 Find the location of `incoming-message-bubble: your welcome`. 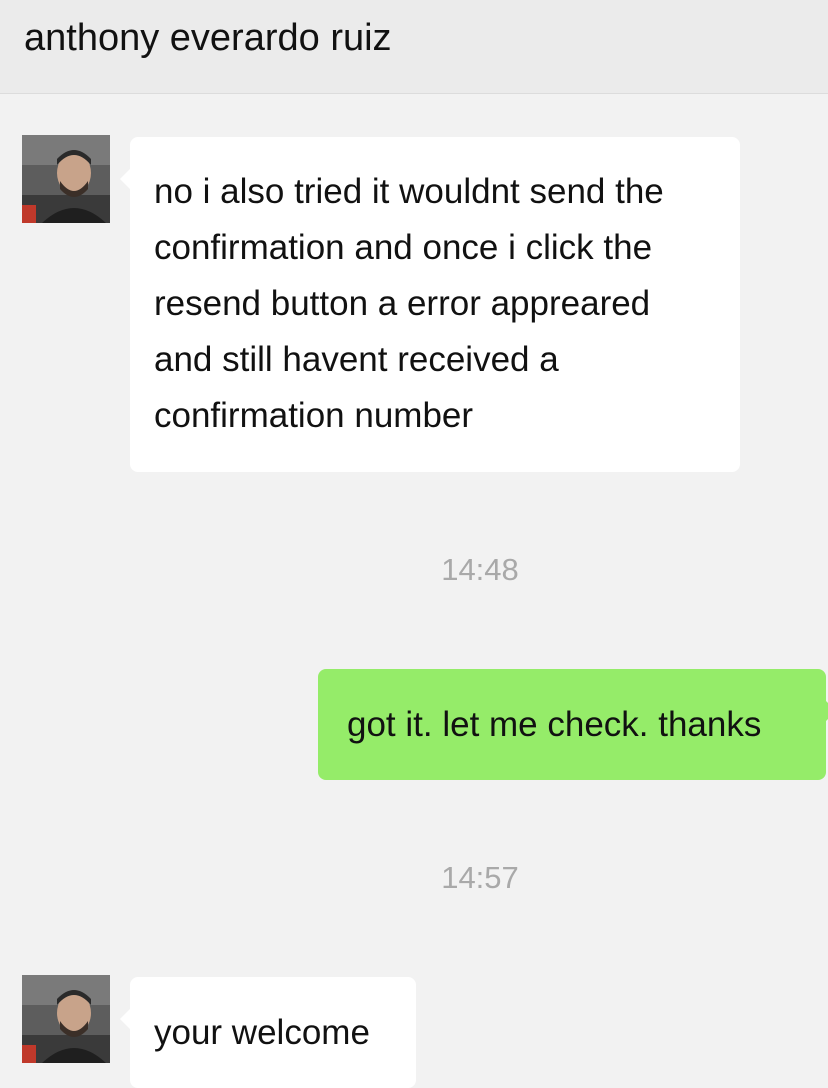

incoming-message-bubble: your welcome is located at coordinates (268, 1032).